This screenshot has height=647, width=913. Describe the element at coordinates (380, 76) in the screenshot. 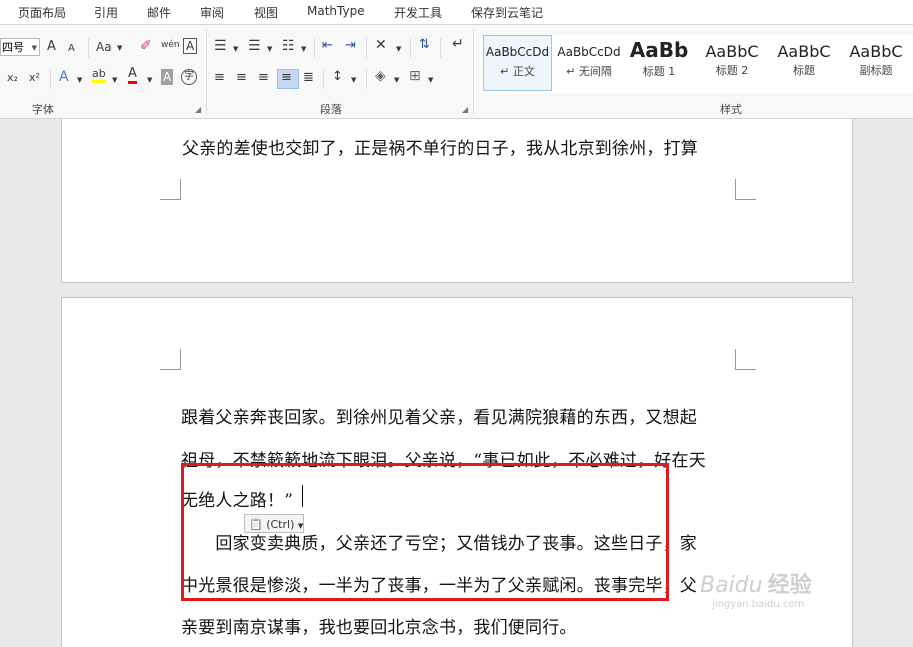

I see `shading-icon: ◈` at that location.